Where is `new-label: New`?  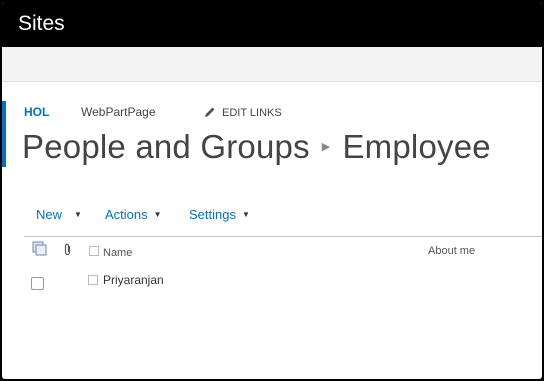
new-label: New is located at coordinates (49, 214).